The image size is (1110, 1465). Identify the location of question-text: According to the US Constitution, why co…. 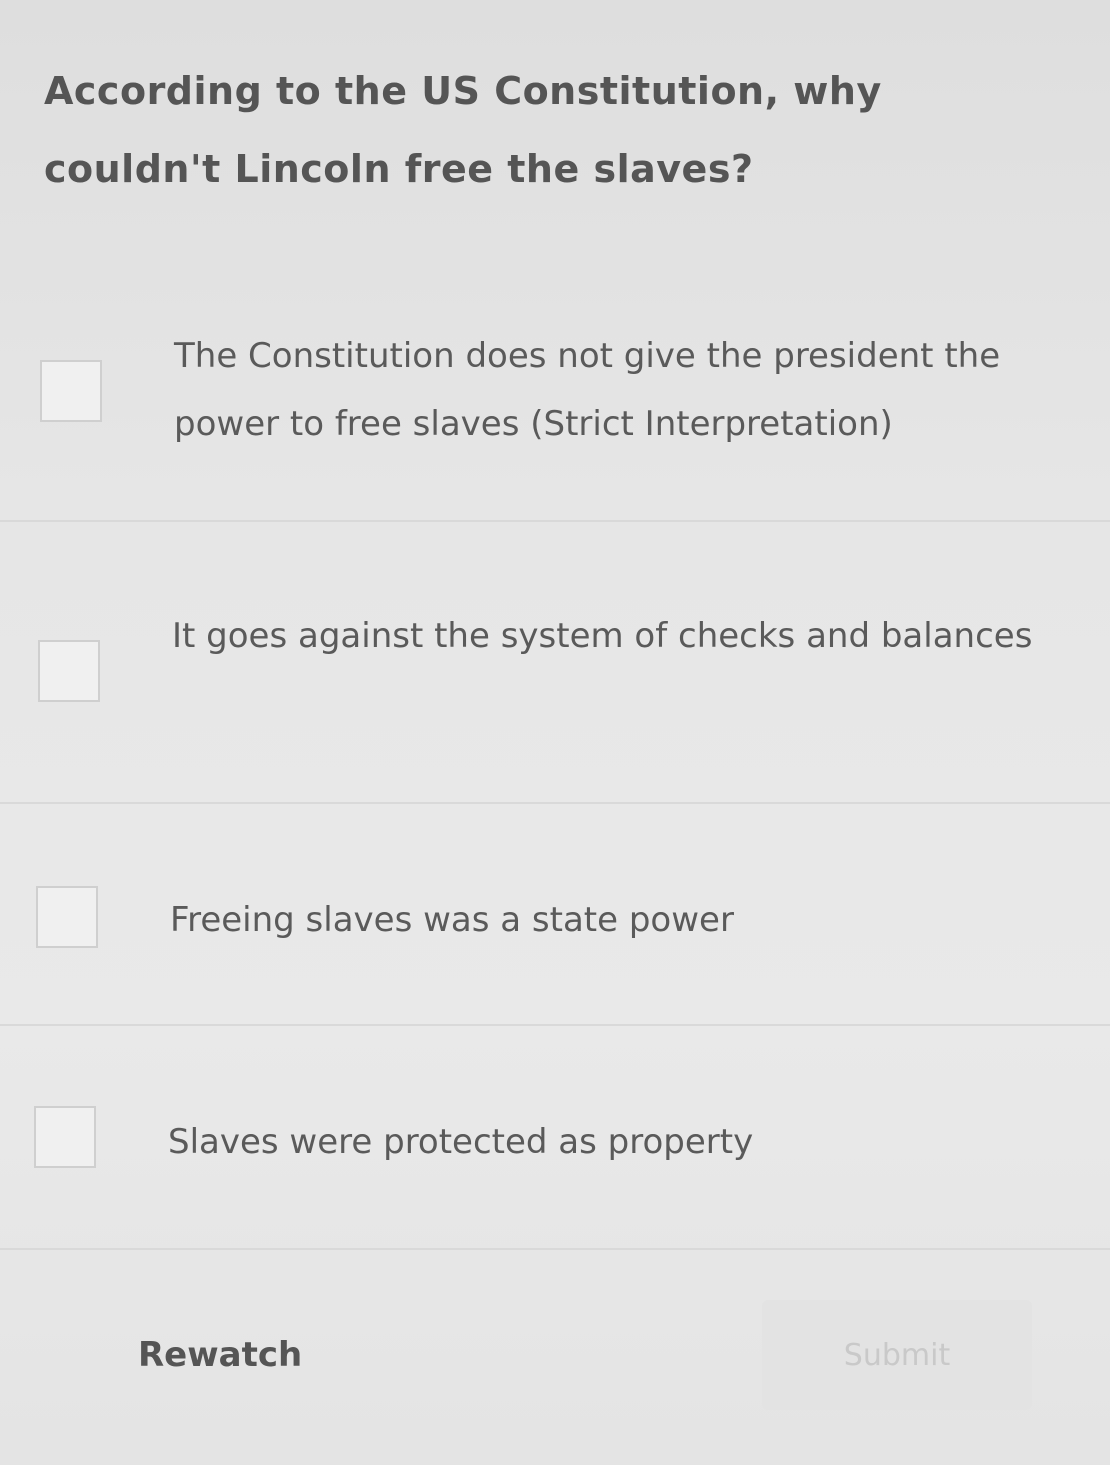
(463, 130).